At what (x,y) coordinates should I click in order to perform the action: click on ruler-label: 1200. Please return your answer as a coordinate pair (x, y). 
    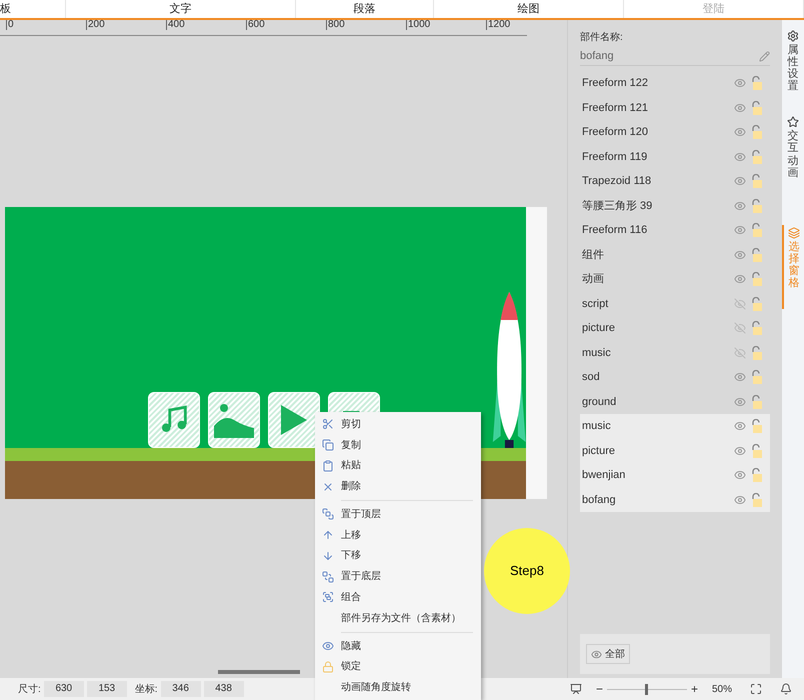
    Looking at the image, I should click on (498, 25).